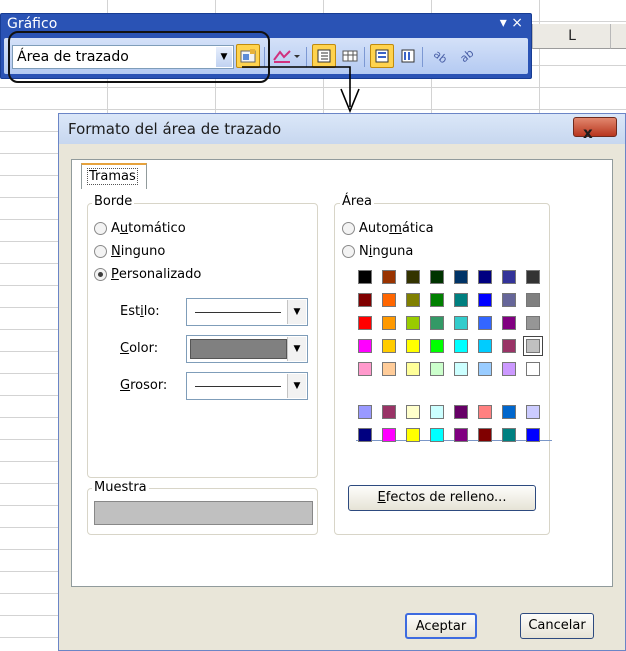  What do you see at coordinates (618, 36) in the screenshot?
I see `column-header-next` at bounding box center [618, 36].